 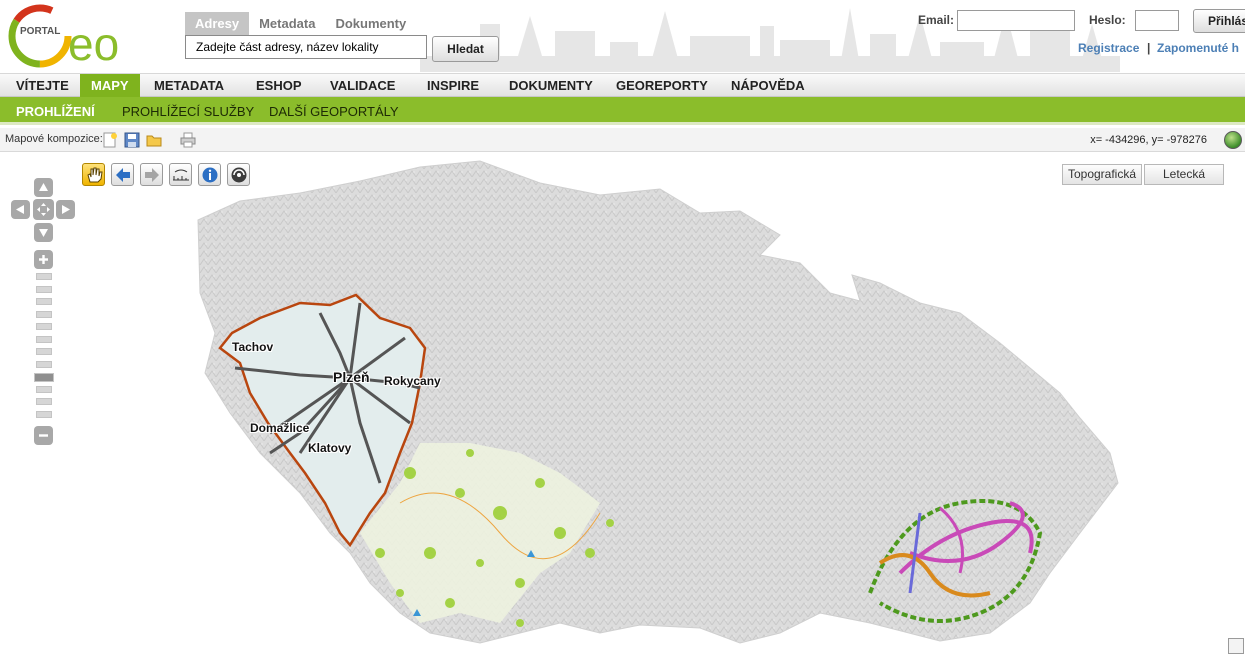 I want to click on label-rokycany: Rokycany, so click(x=412, y=381).